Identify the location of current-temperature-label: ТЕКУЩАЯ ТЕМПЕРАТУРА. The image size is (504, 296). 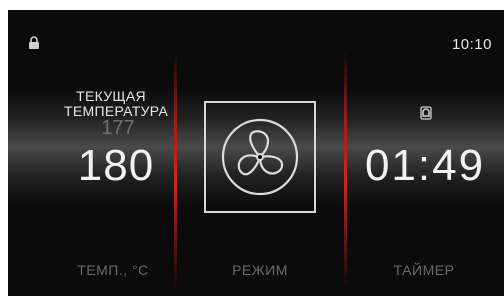
(116, 103).